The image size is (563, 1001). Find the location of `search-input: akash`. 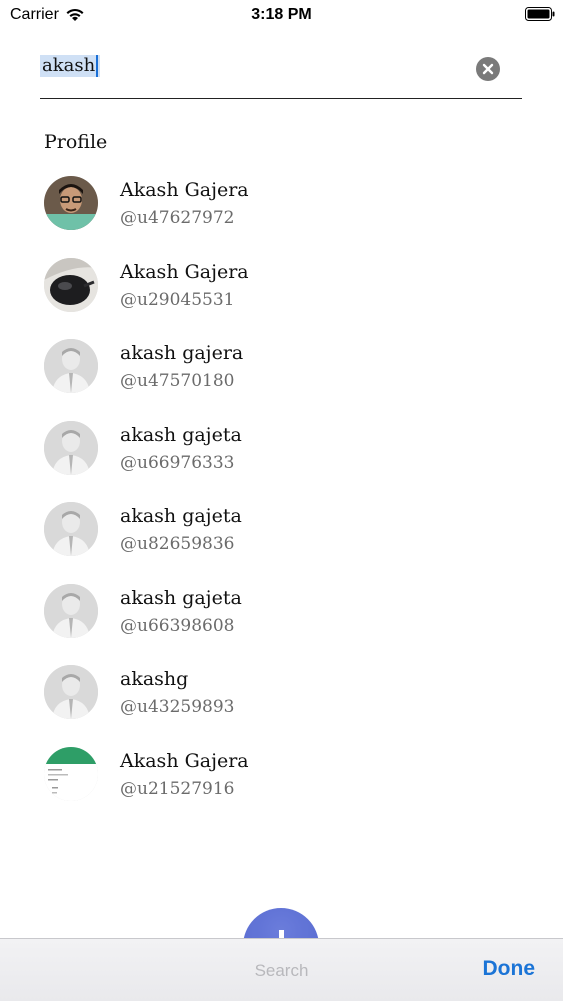

search-input: akash is located at coordinates (70, 66).